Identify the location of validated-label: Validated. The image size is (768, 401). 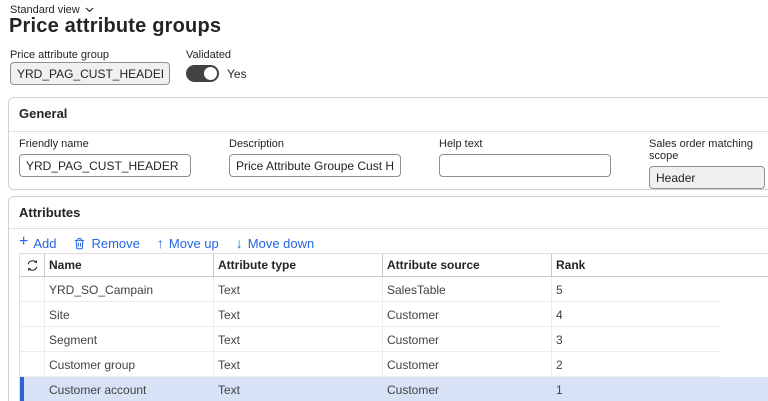
(209, 55).